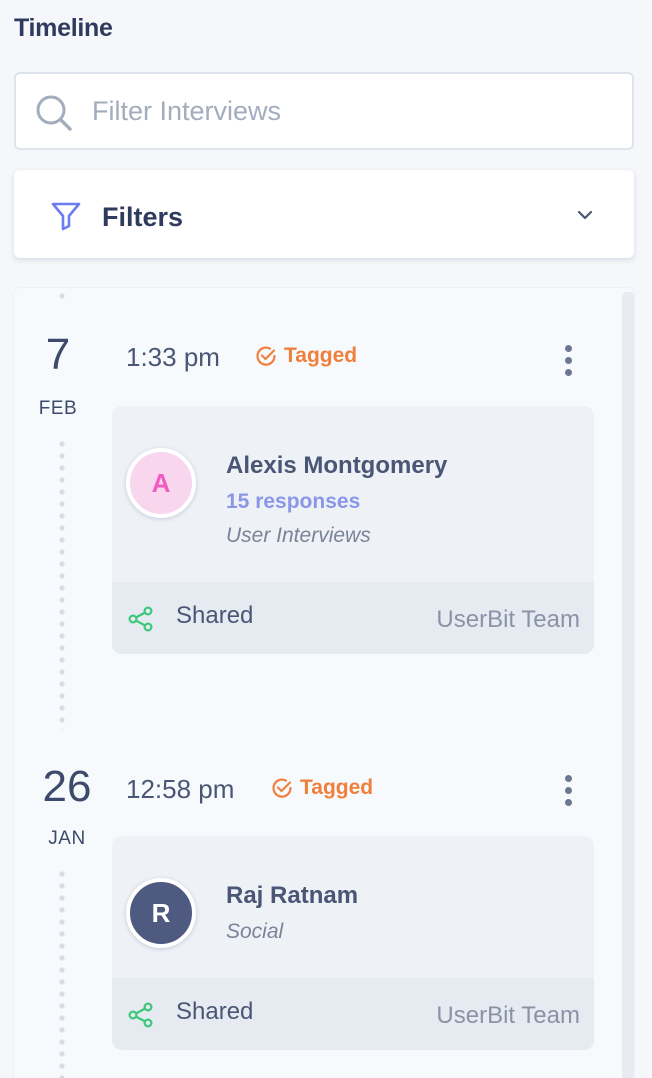 The width and height of the screenshot is (652, 1078). I want to click on search-icon, so click(54, 113).